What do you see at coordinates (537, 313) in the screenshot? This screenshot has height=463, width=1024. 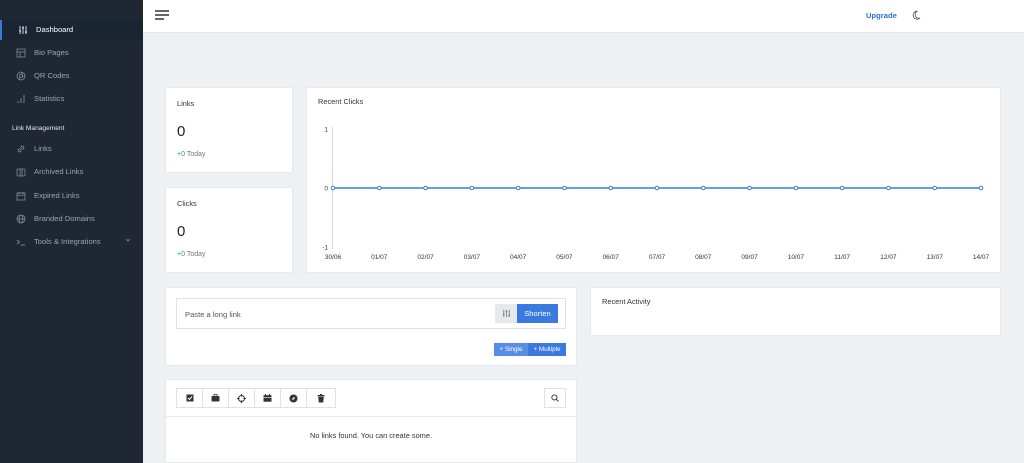 I see `shorten-button: Shorten` at bounding box center [537, 313].